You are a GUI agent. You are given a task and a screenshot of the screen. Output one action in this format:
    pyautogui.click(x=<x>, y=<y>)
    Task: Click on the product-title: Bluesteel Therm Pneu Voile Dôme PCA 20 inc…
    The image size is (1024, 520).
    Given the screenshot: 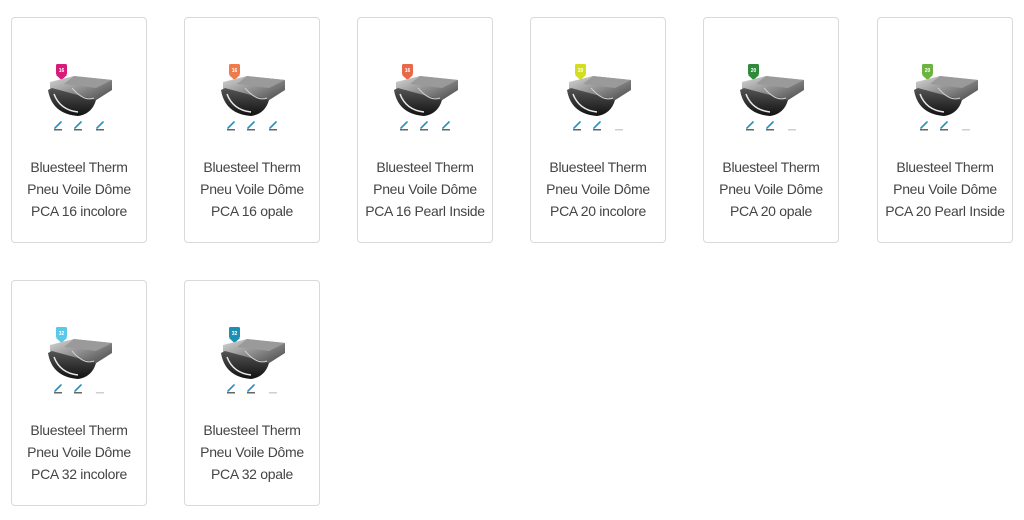 What is the action you would take?
    pyautogui.click(x=598, y=189)
    